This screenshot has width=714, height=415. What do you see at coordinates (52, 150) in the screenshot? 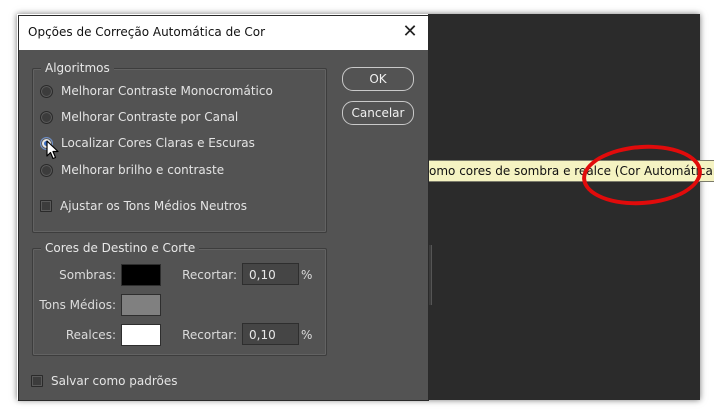
I see `mouse-cursor-icon` at bounding box center [52, 150].